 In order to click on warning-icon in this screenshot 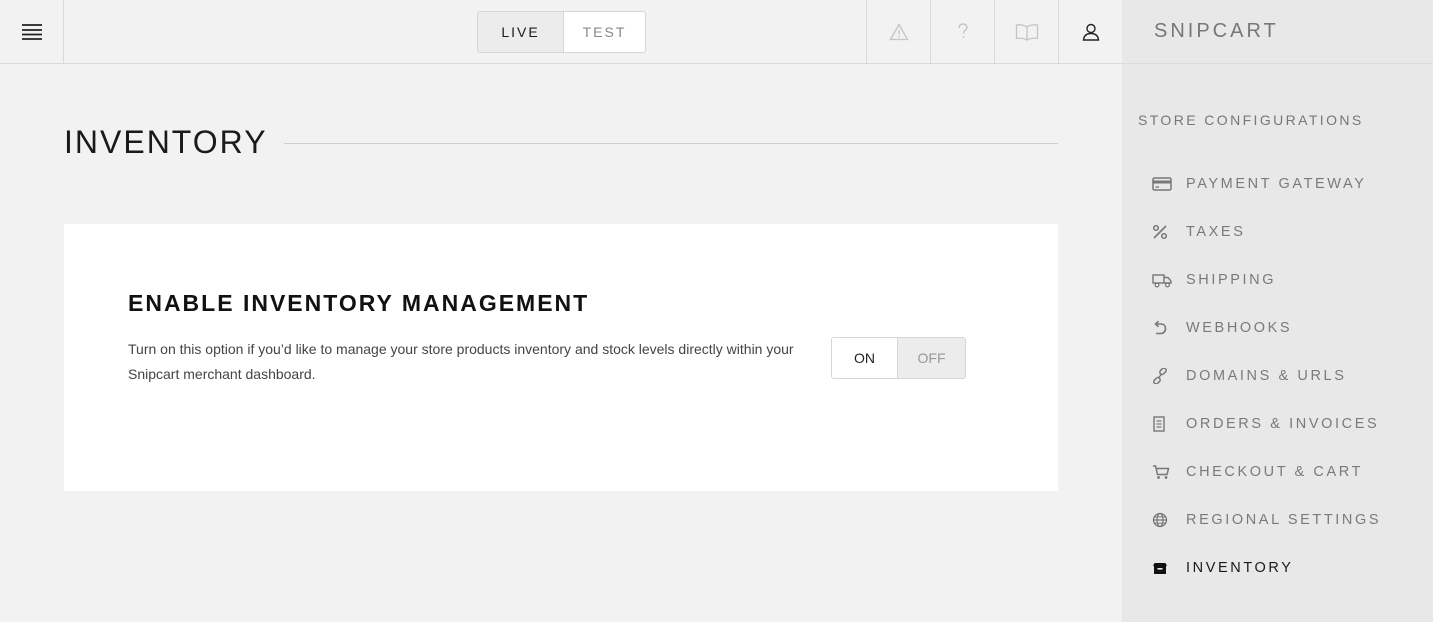, I will do `click(898, 31)`.